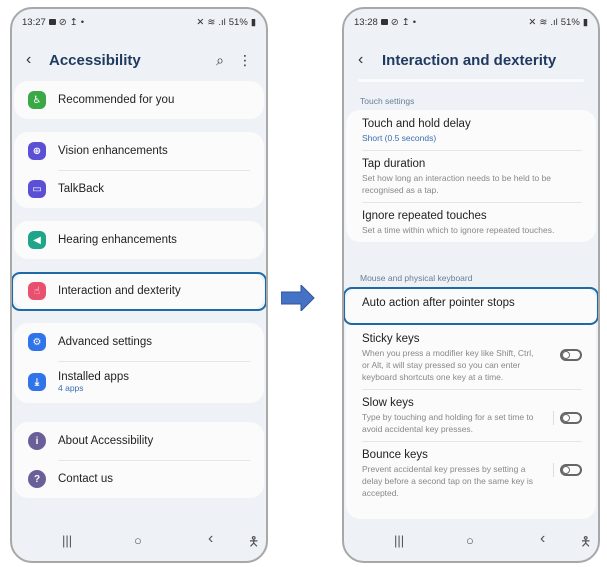 Image resolution: width=607 pixels, height=567 pixels. I want to click on download-icon: ⤓, so click(37, 382).